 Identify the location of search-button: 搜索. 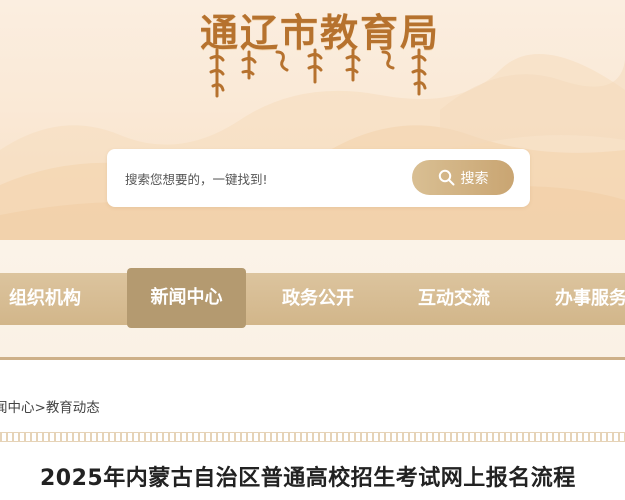
(463, 177).